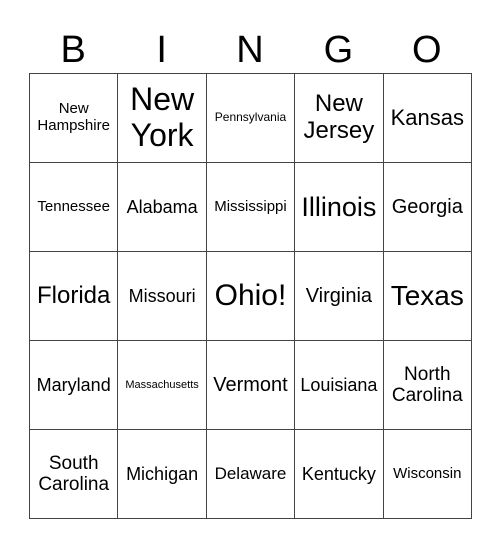 The width and height of the screenshot is (500, 544). I want to click on bingo-cell: Alabama, so click(162, 207).